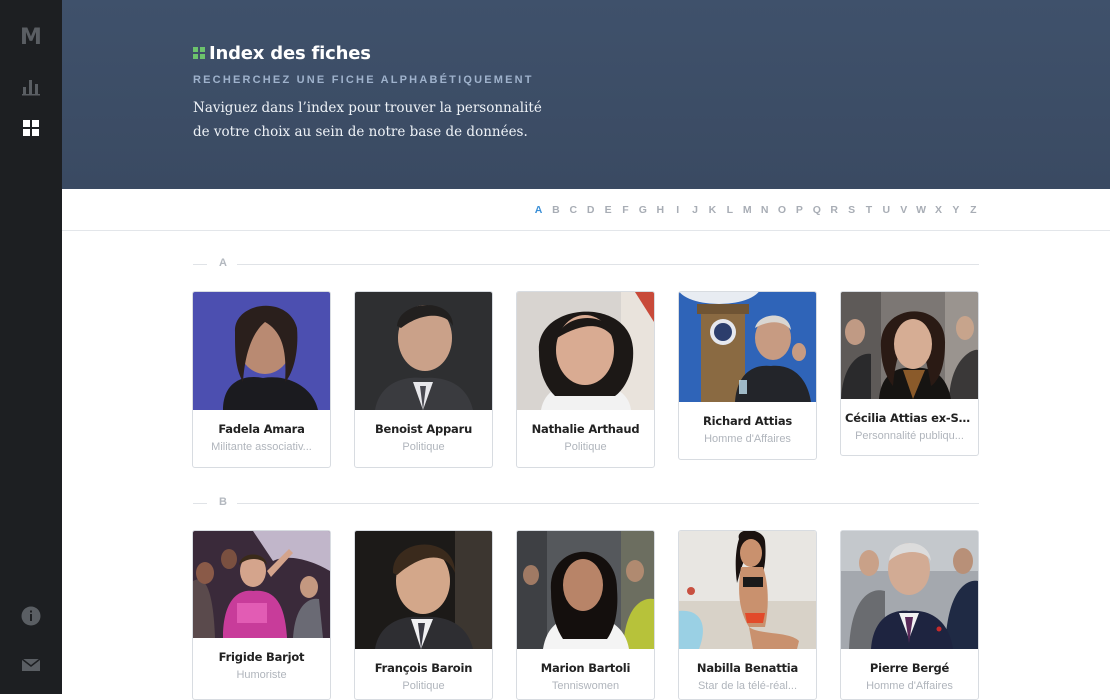  What do you see at coordinates (833, 210) in the screenshot?
I see `alphabet-letter-r: R` at bounding box center [833, 210].